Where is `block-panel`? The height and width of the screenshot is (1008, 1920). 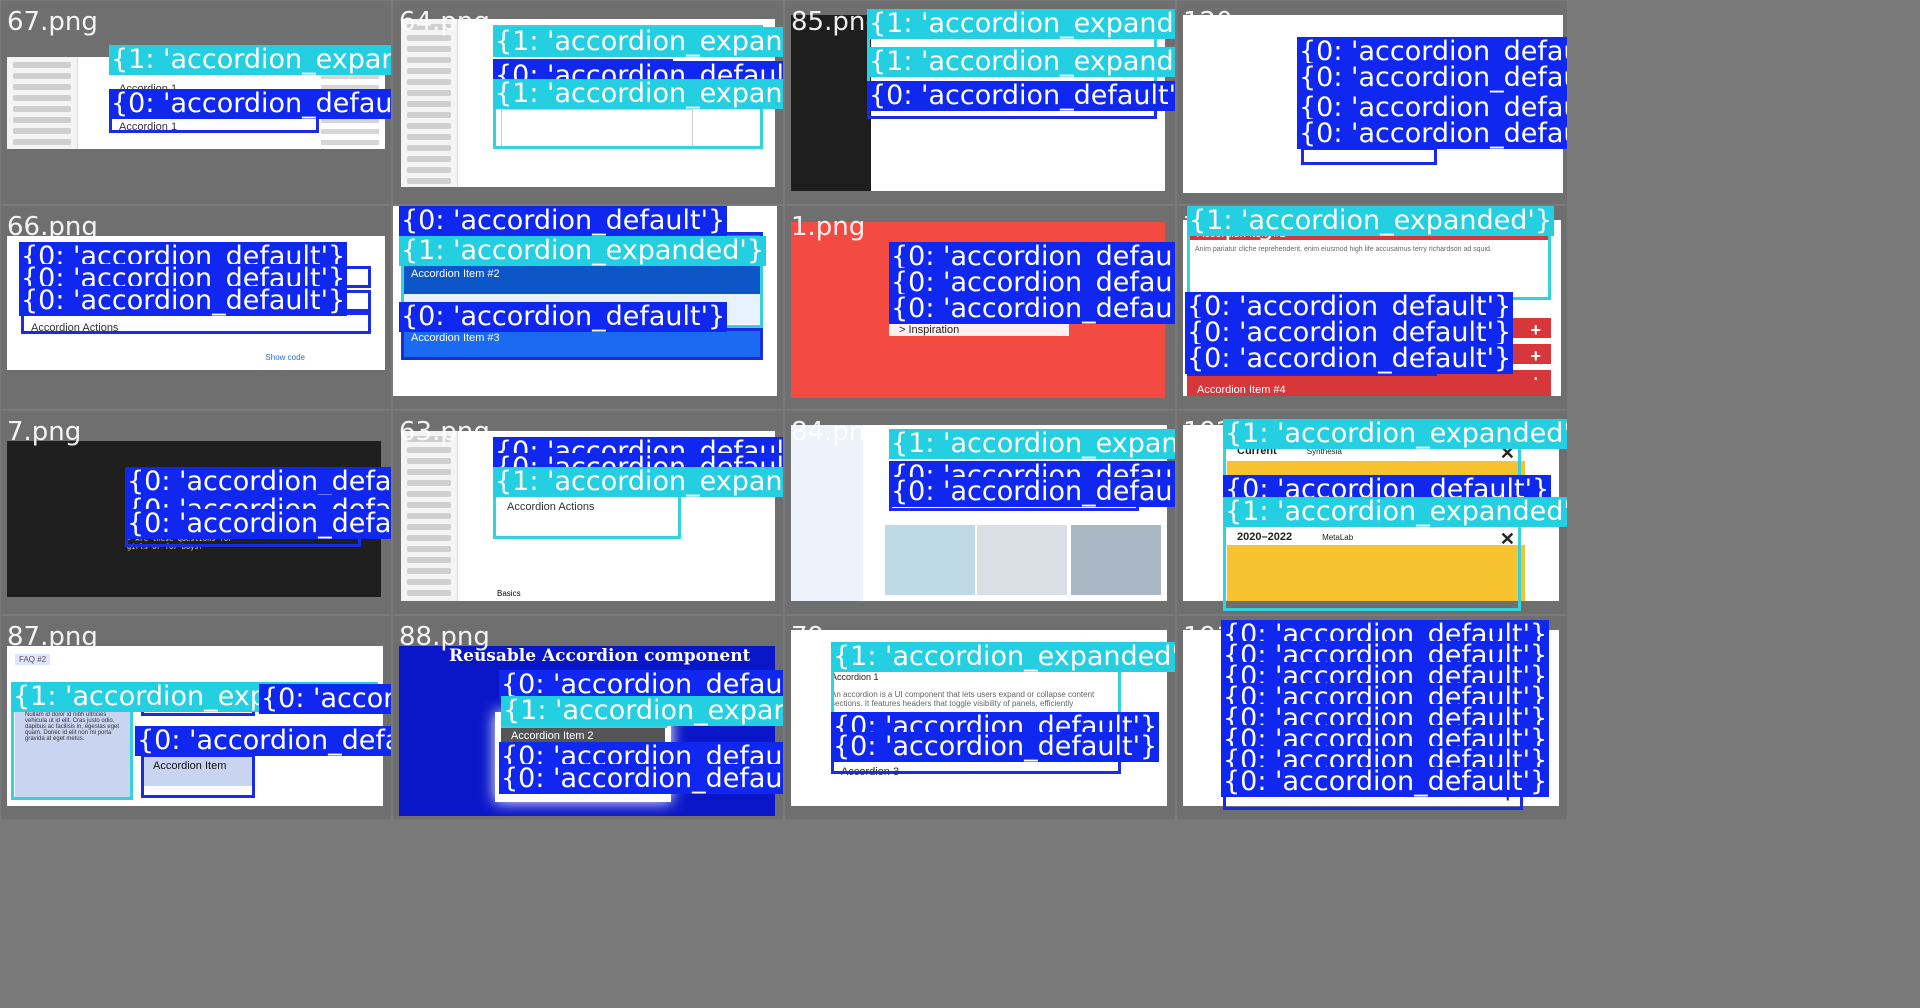 block-panel is located at coordinates (827, 513).